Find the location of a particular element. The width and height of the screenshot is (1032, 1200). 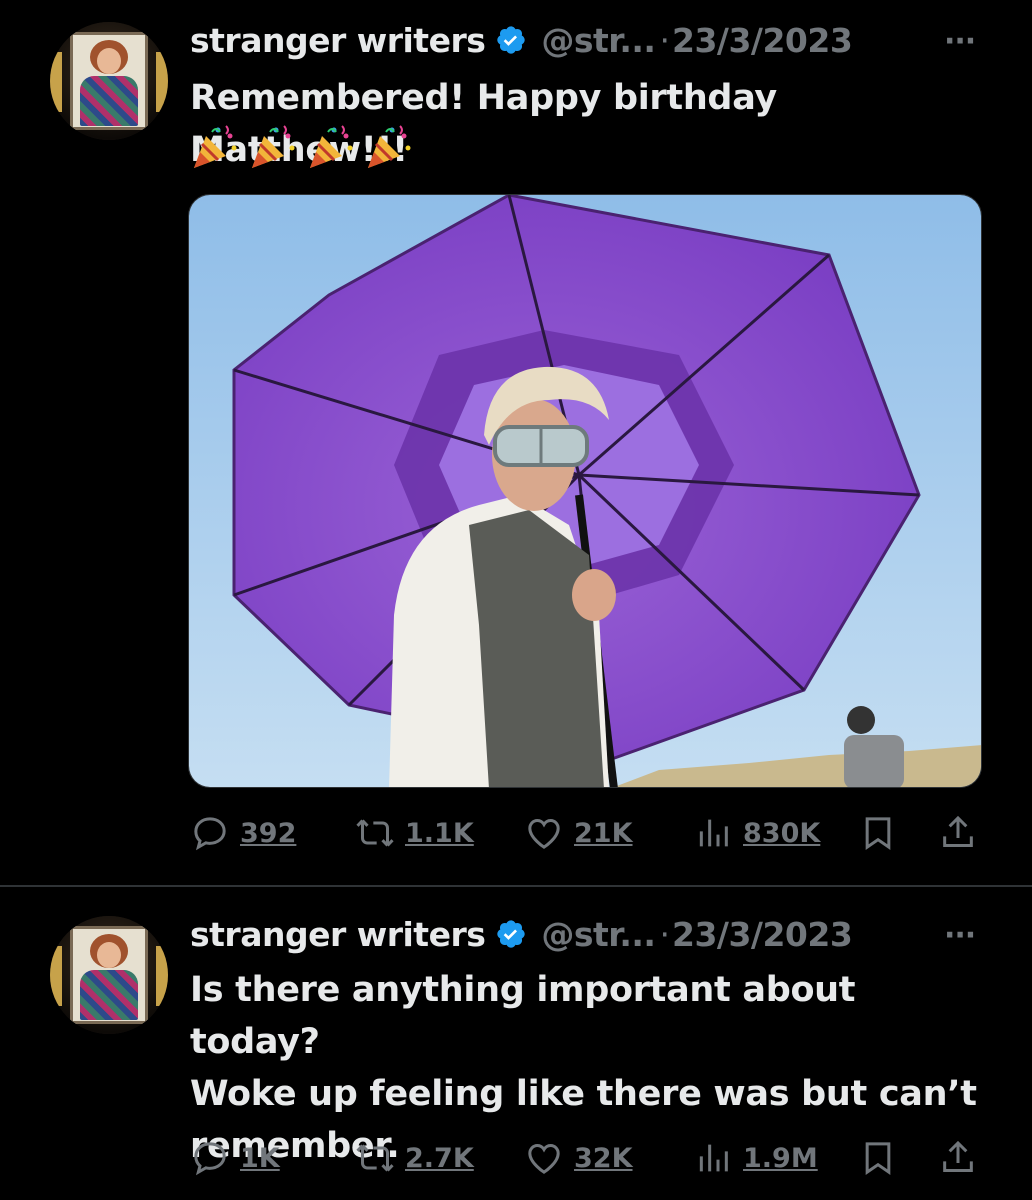

retweet-count: 2.7K is located at coordinates (439, 1158).